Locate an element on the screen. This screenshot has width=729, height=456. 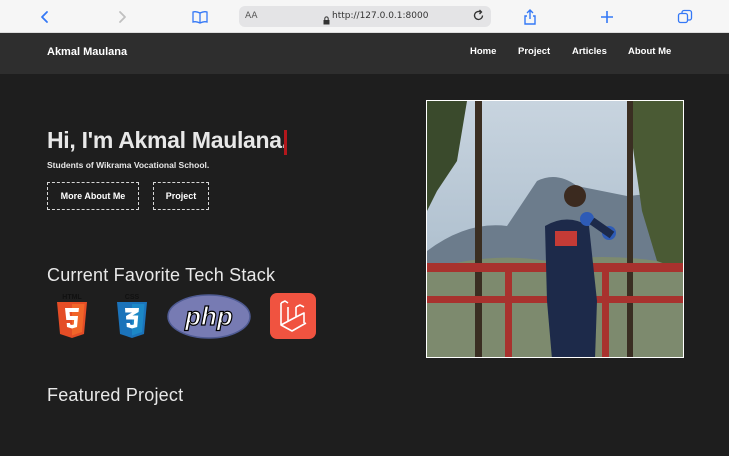
hero-subtitle: Students of Wikrama Vocational School. is located at coordinates (128, 165).